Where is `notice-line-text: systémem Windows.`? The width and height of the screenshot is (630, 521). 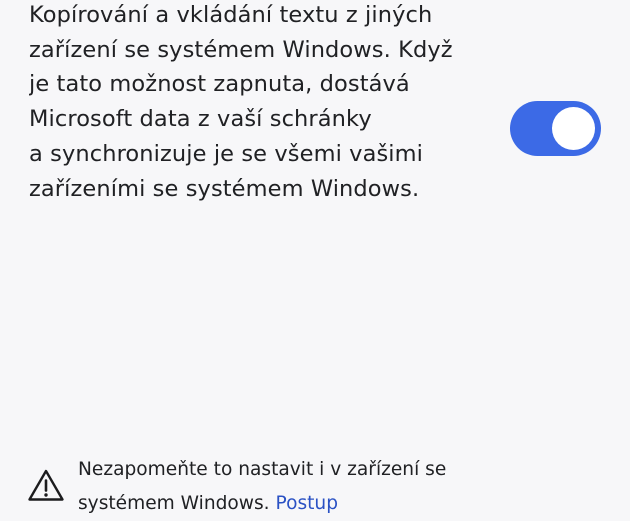 notice-line-text: systémem Windows. is located at coordinates (177, 503).